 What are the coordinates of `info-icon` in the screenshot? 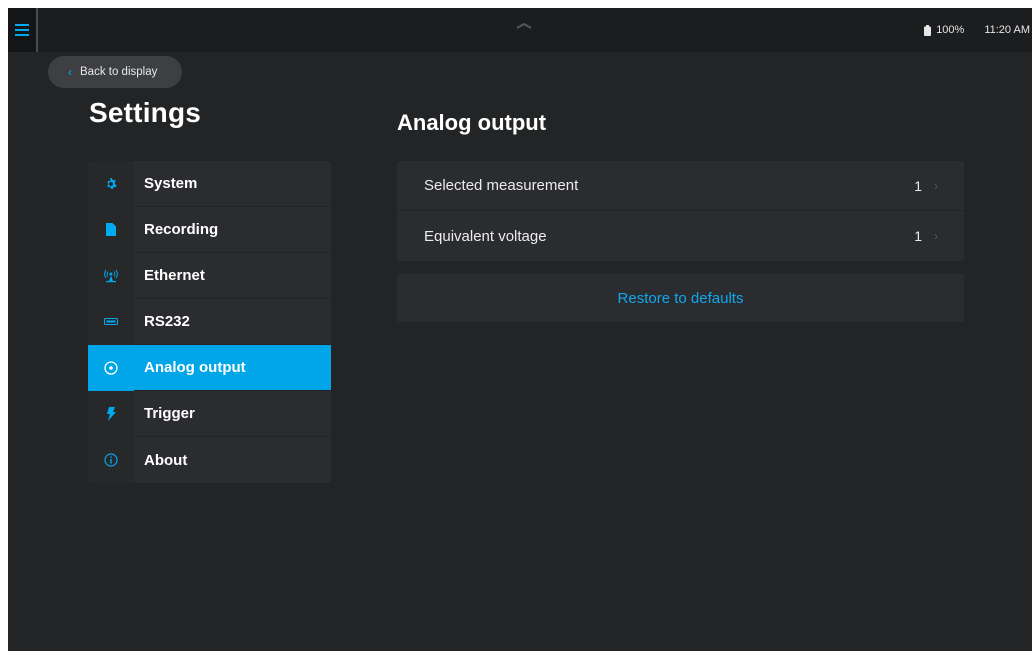 It's located at (111, 460).